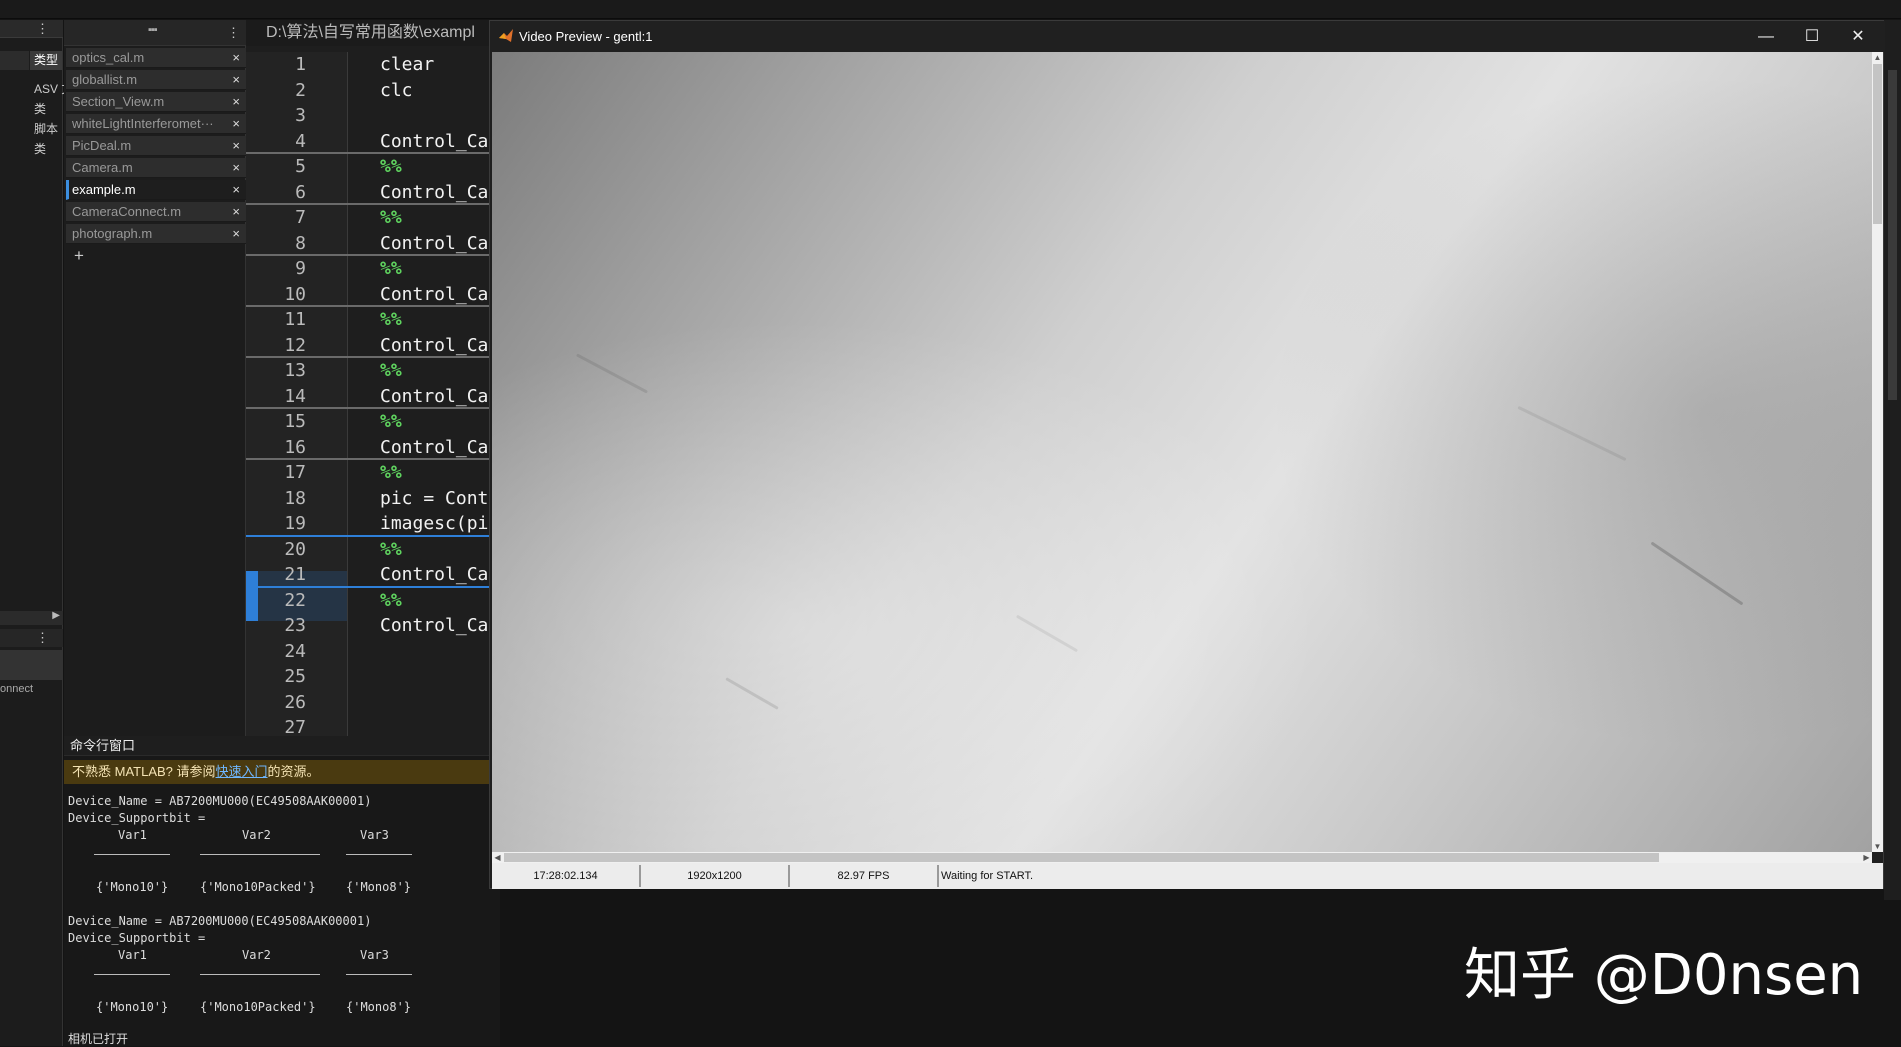 The image size is (1901, 1047). I want to click on file-tab-label: whiteLightInterferomet···, so click(143, 123).